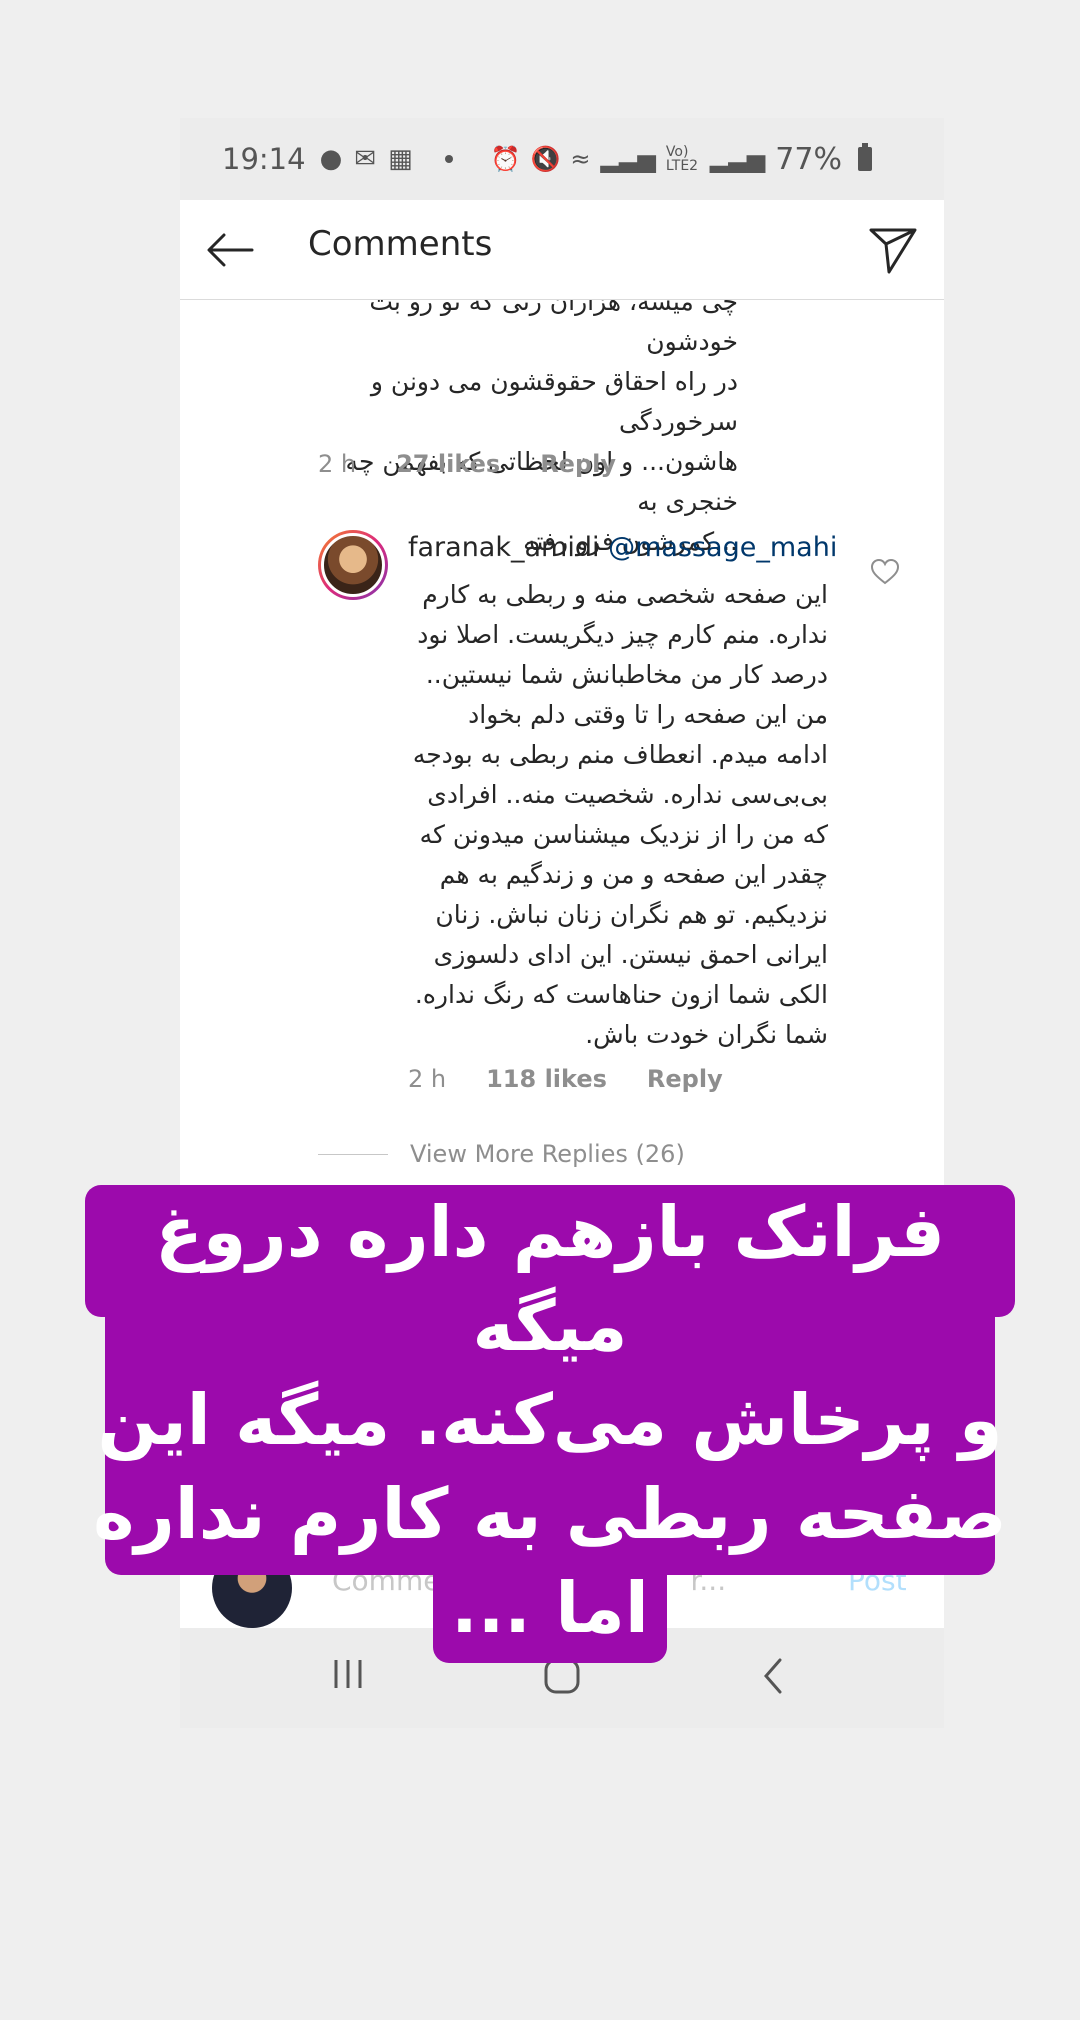  What do you see at coordinates (400, 244) in the screenshot?
I see `page-title: Comments` at bounding box center [400, 244].